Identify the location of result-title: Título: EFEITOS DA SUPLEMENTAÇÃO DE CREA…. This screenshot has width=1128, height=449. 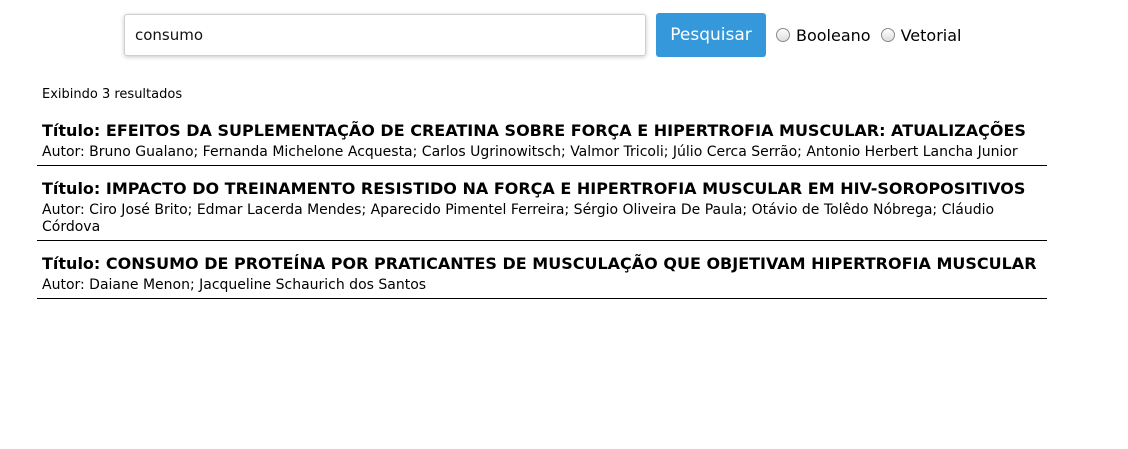
(534, 130).